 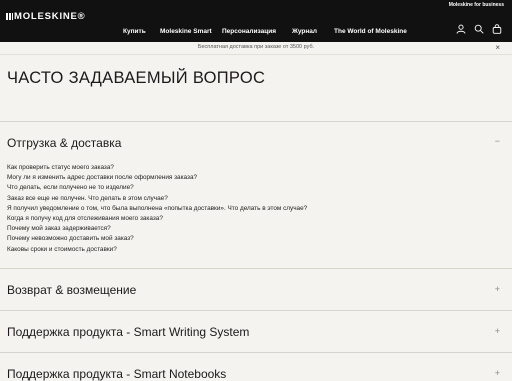 I want to click on faq-question: Что делать, если получено не то изделие?, so click(x=217, y=188).